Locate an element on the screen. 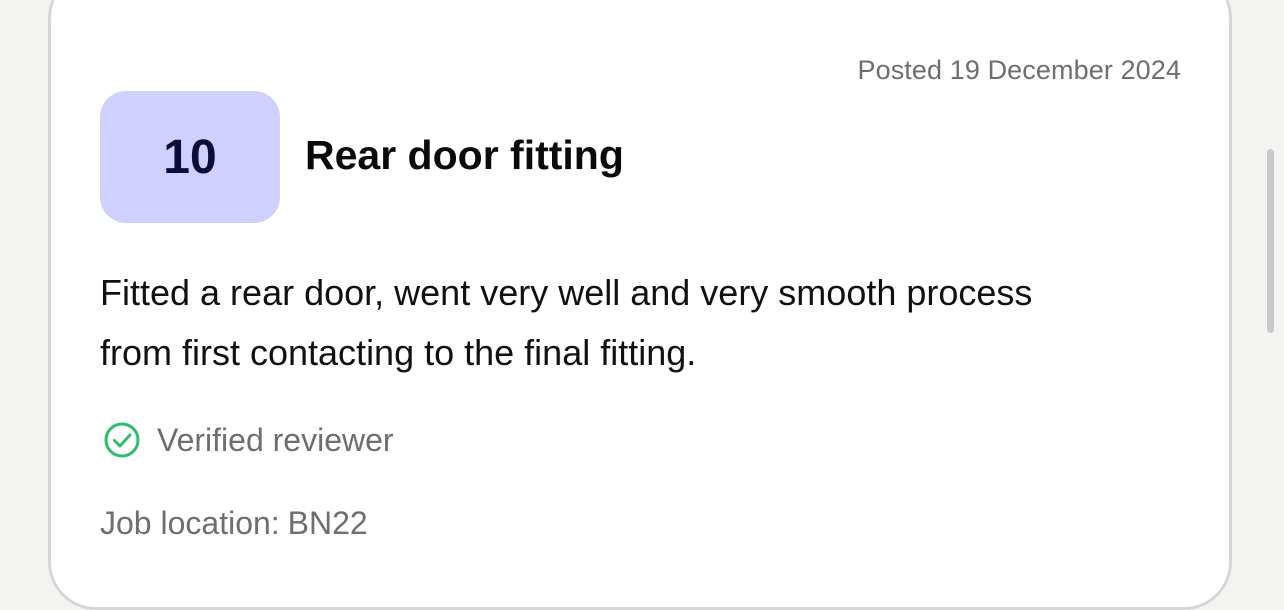  job-location-value: BN22 is located at coordinates (327, 523).